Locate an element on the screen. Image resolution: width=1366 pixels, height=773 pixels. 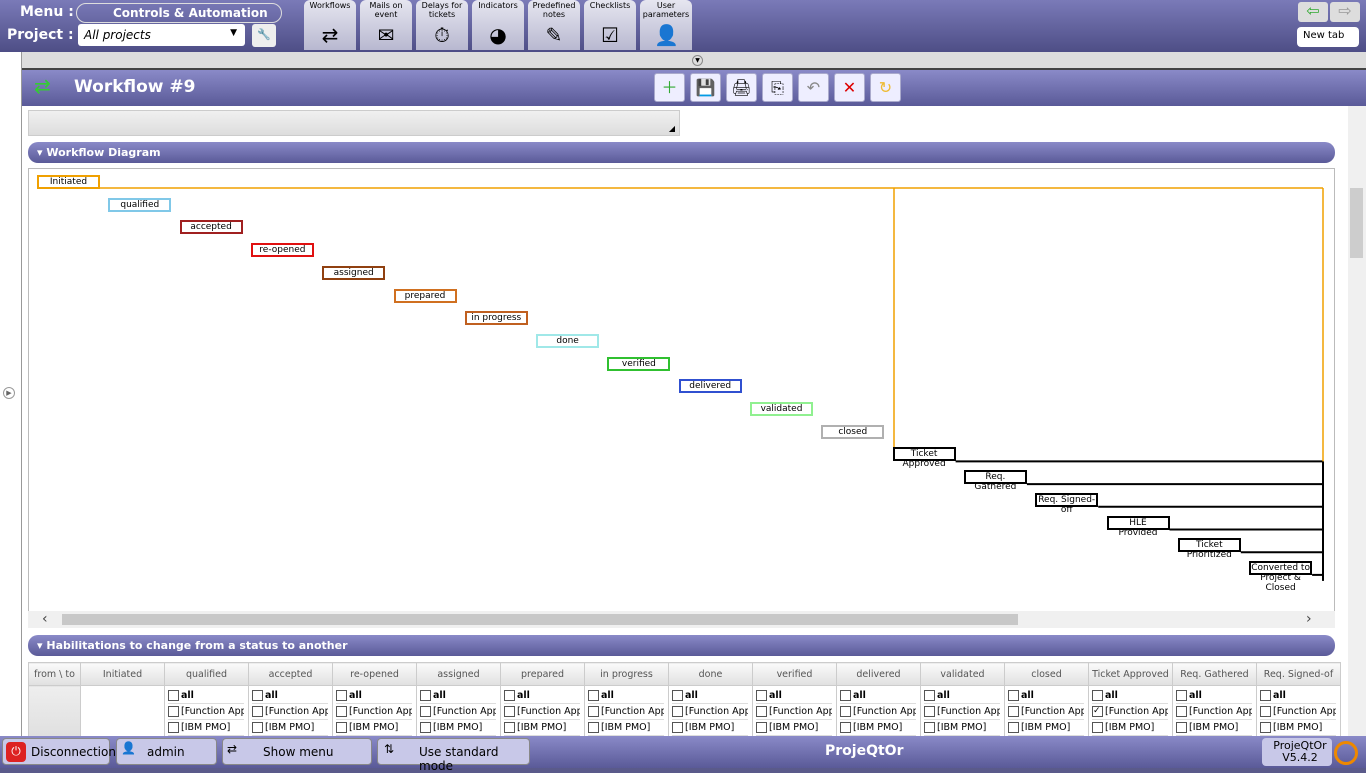
checkbox: ✓ is located at coordinates (1097, 711).